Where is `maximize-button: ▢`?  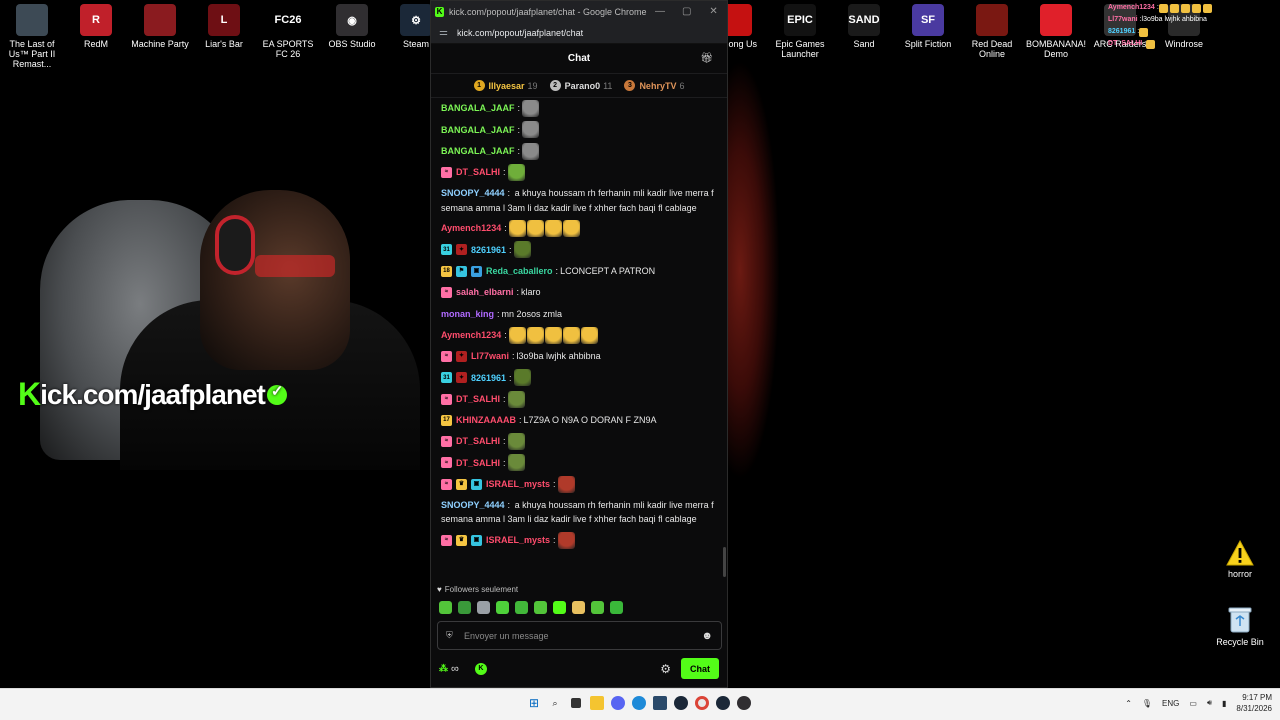 maximize-button: ▢ is located at coordinates (686, 11).